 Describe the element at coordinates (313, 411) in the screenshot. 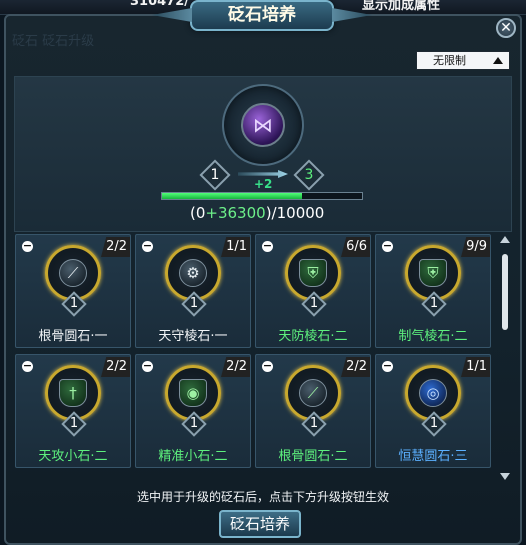

I see `stone-card: − 2/2 ⟋ 1 根骨圆石·二` at that location.